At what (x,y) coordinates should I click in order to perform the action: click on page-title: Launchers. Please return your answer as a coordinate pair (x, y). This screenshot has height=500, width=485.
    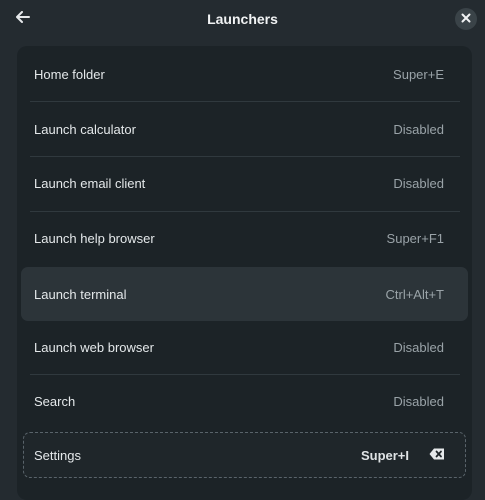
    Looking at the image, I should click on (242, 19).